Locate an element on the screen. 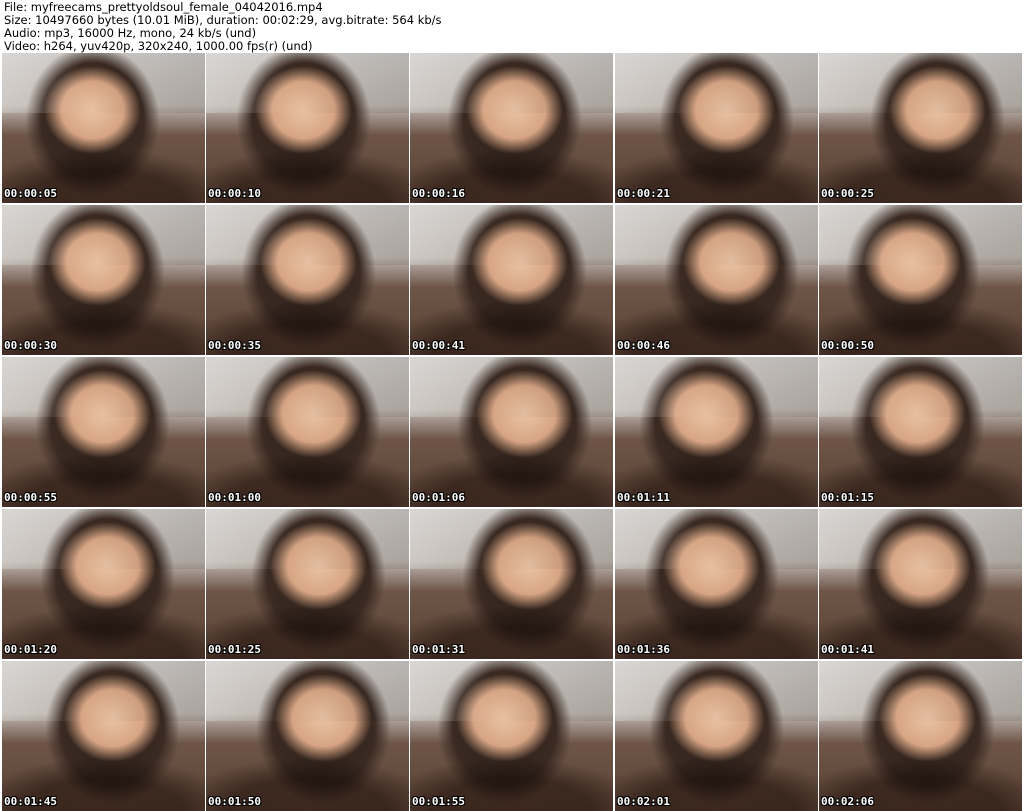  video-thumbnail: 00:00:50 is located at coordinates (920, 280).